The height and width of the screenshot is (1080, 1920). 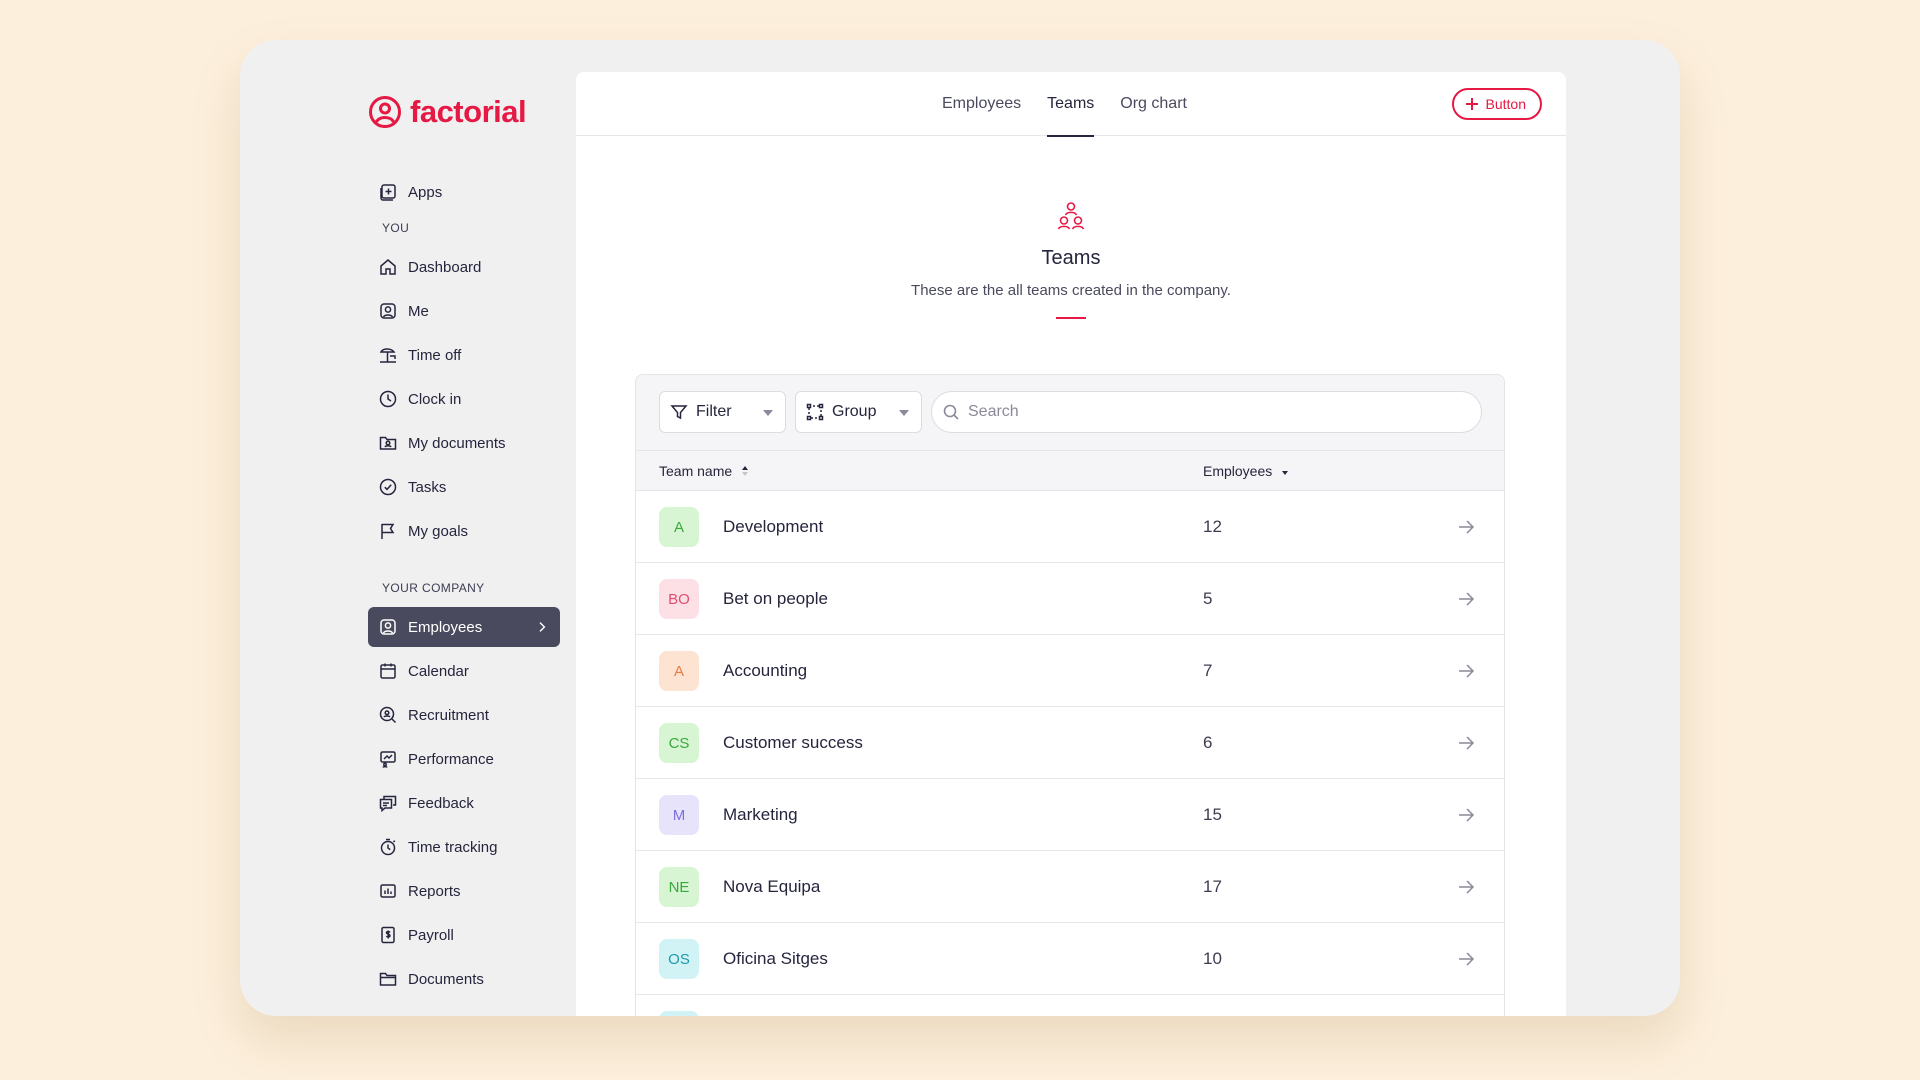 What do you see at coordinates (388, 487) in the screenshot?
I see `check-circle-icon` at bounding box center [388, 487].